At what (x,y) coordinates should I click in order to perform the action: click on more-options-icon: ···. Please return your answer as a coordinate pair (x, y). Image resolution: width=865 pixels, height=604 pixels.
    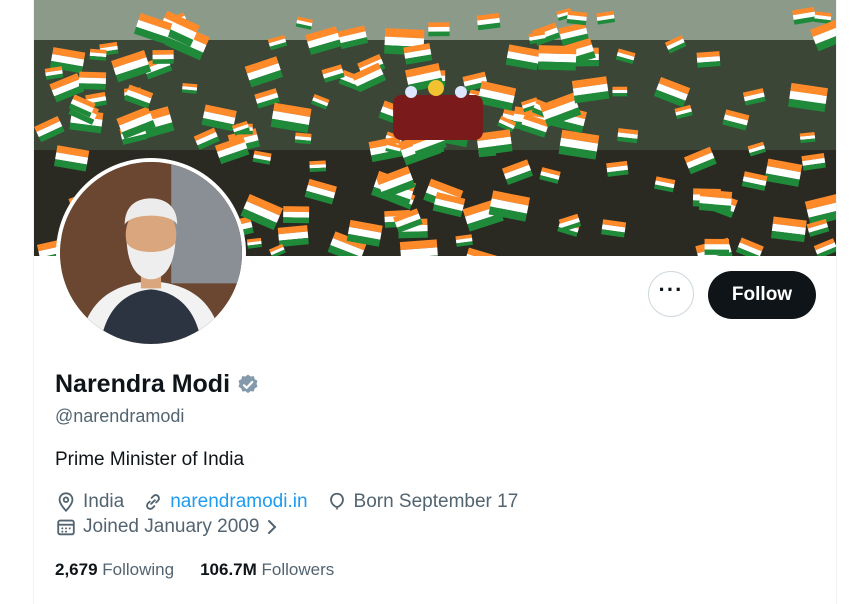
    Looking at the image, I should click on (671, 289).